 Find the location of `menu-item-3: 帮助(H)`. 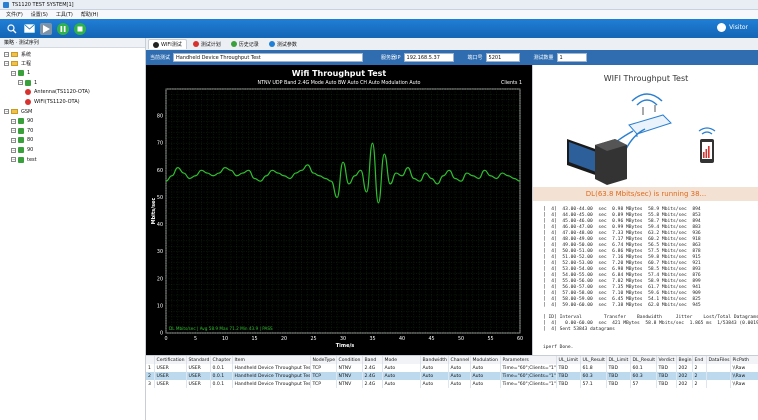

menu-item-3: 帮助(H) is located at coordinates (90, 14).